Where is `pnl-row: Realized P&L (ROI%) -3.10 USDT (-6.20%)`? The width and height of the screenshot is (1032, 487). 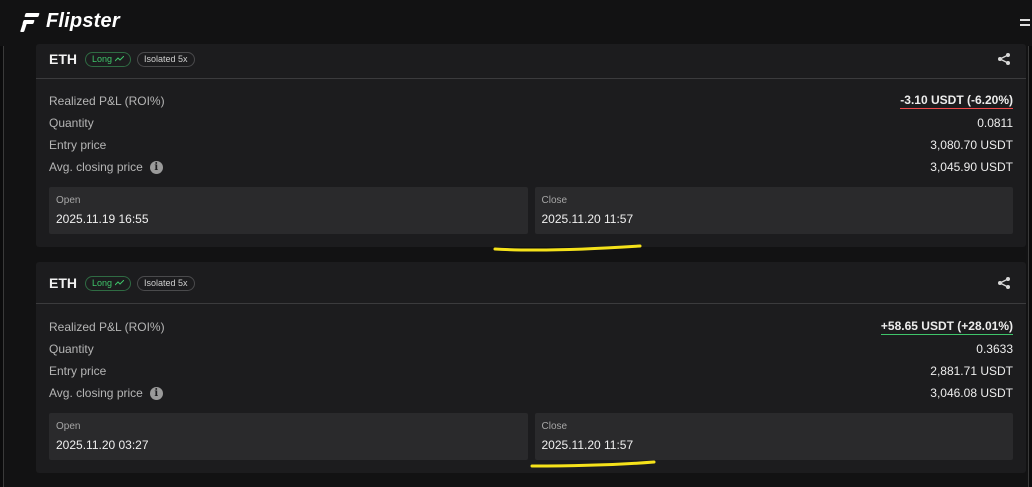
pnl-row: Realized P&L (ROI%) -3.10 USDT (-6.20%) is located at coordinates (531, 101).